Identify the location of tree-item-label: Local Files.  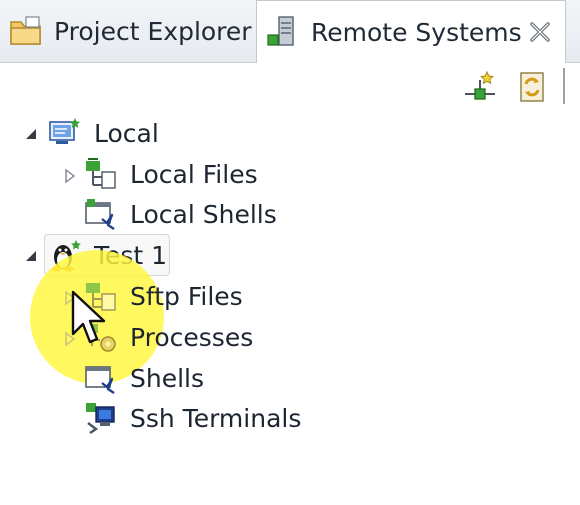
(194, 174).